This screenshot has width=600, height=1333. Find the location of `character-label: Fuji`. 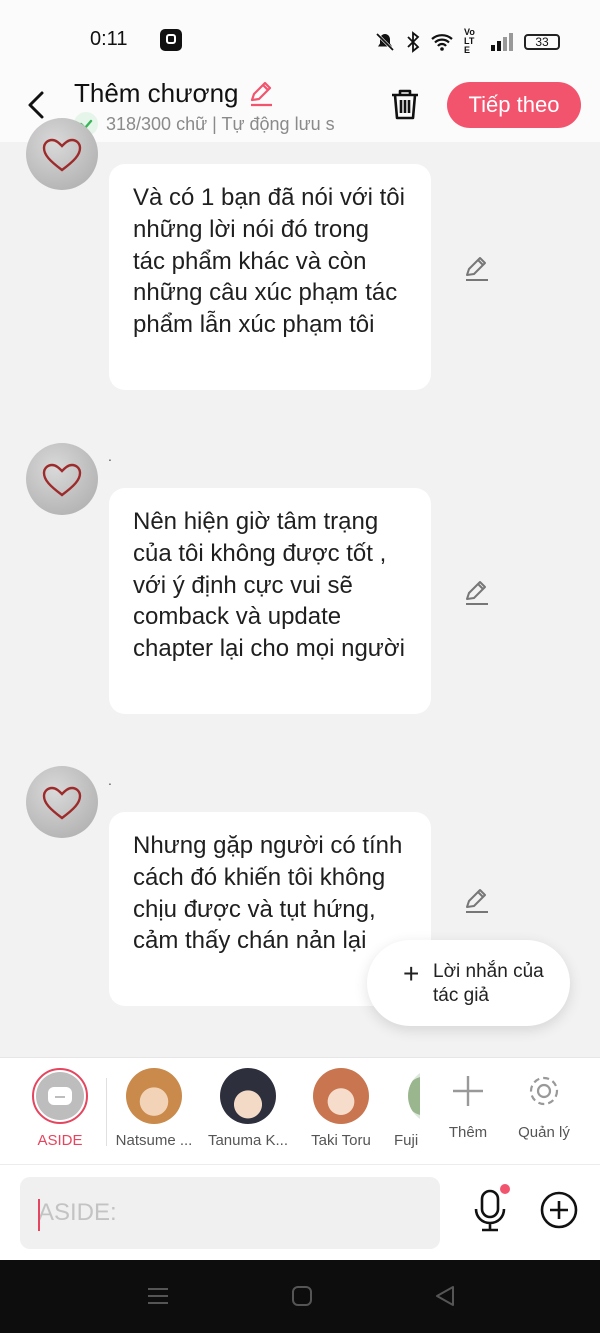

character-label: Fuji is located at coordinates (406, 1140).